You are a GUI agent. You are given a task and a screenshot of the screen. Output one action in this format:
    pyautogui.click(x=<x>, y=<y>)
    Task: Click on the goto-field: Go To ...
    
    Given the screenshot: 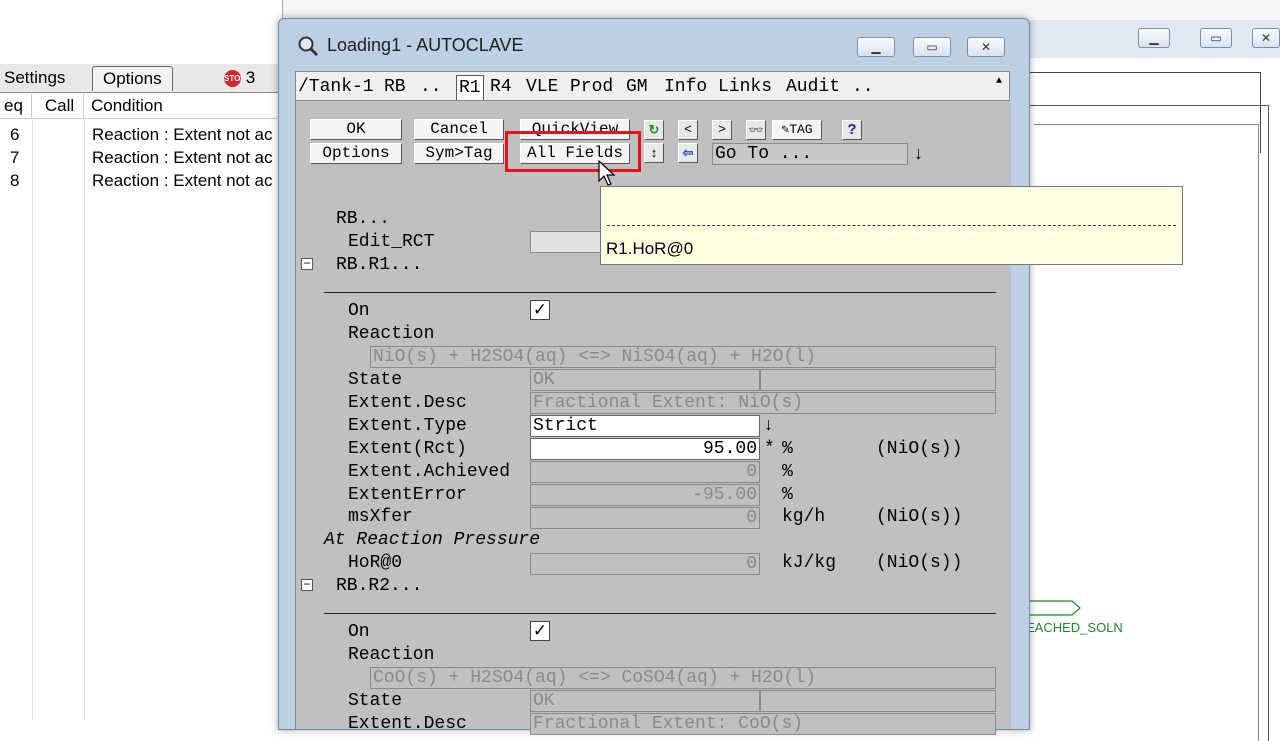 What is the action you would take?
    pyautogui.click(x=810, y=154)
    